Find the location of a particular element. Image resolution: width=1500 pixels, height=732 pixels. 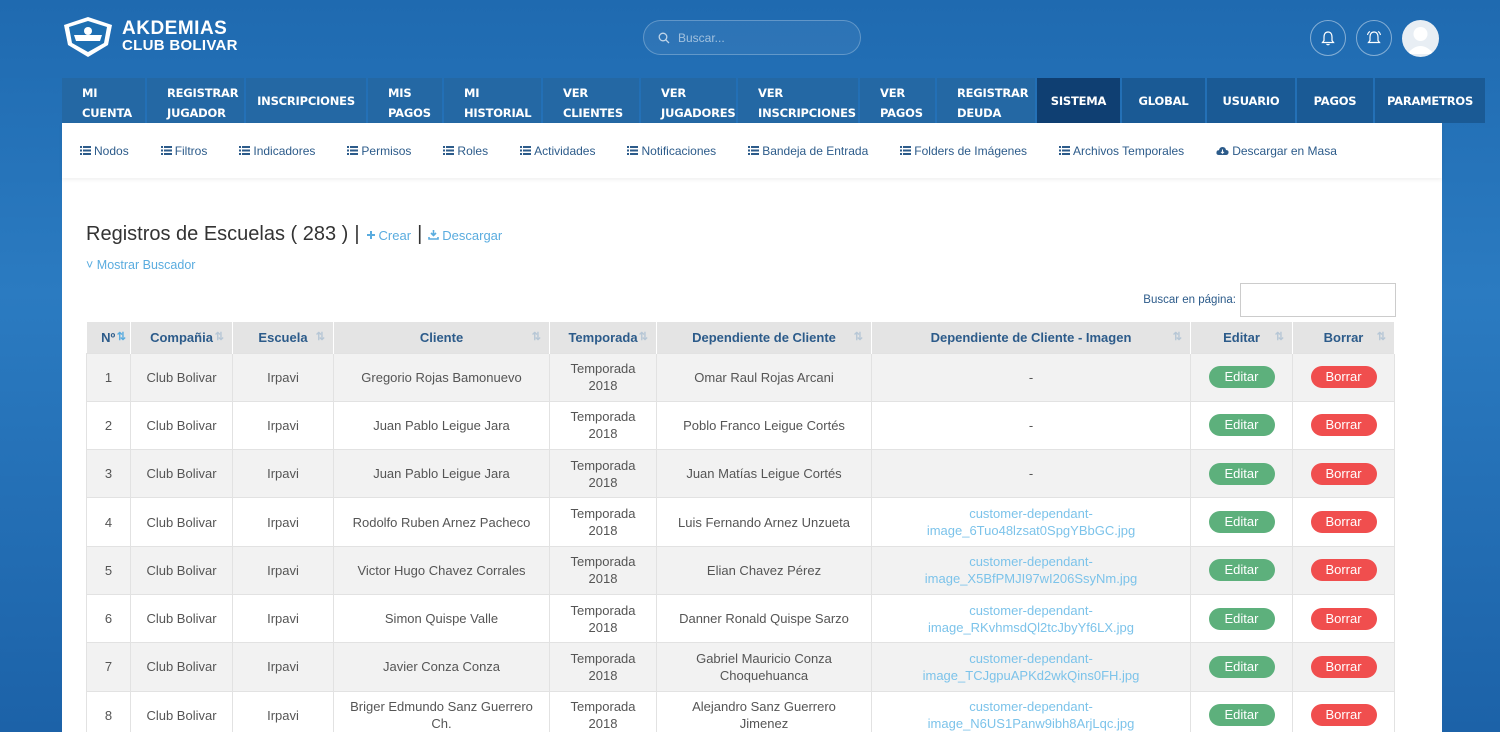

column-header: Borrar ⇅ is located at coordinates (1343, 337).